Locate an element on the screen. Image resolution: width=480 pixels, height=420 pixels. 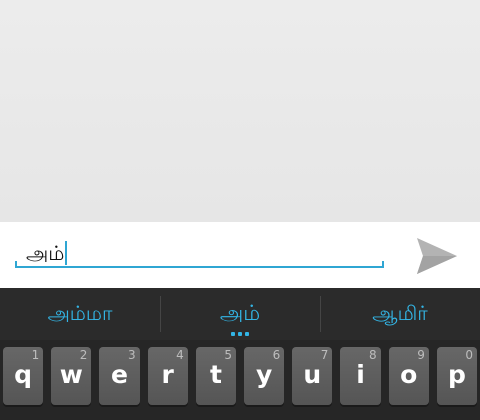
message-input: அம் is located at coordinates (199, 253).